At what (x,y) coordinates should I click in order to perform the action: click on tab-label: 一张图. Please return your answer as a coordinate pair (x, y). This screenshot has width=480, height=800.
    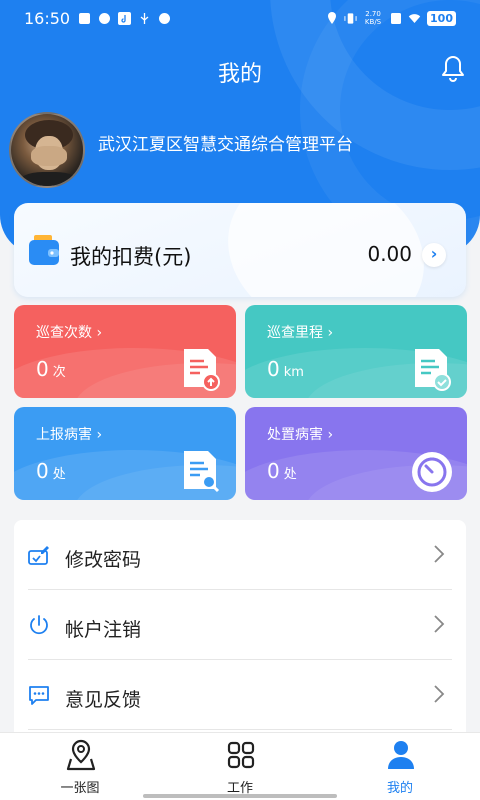
    Looking at the image, I should click on (80, 788).